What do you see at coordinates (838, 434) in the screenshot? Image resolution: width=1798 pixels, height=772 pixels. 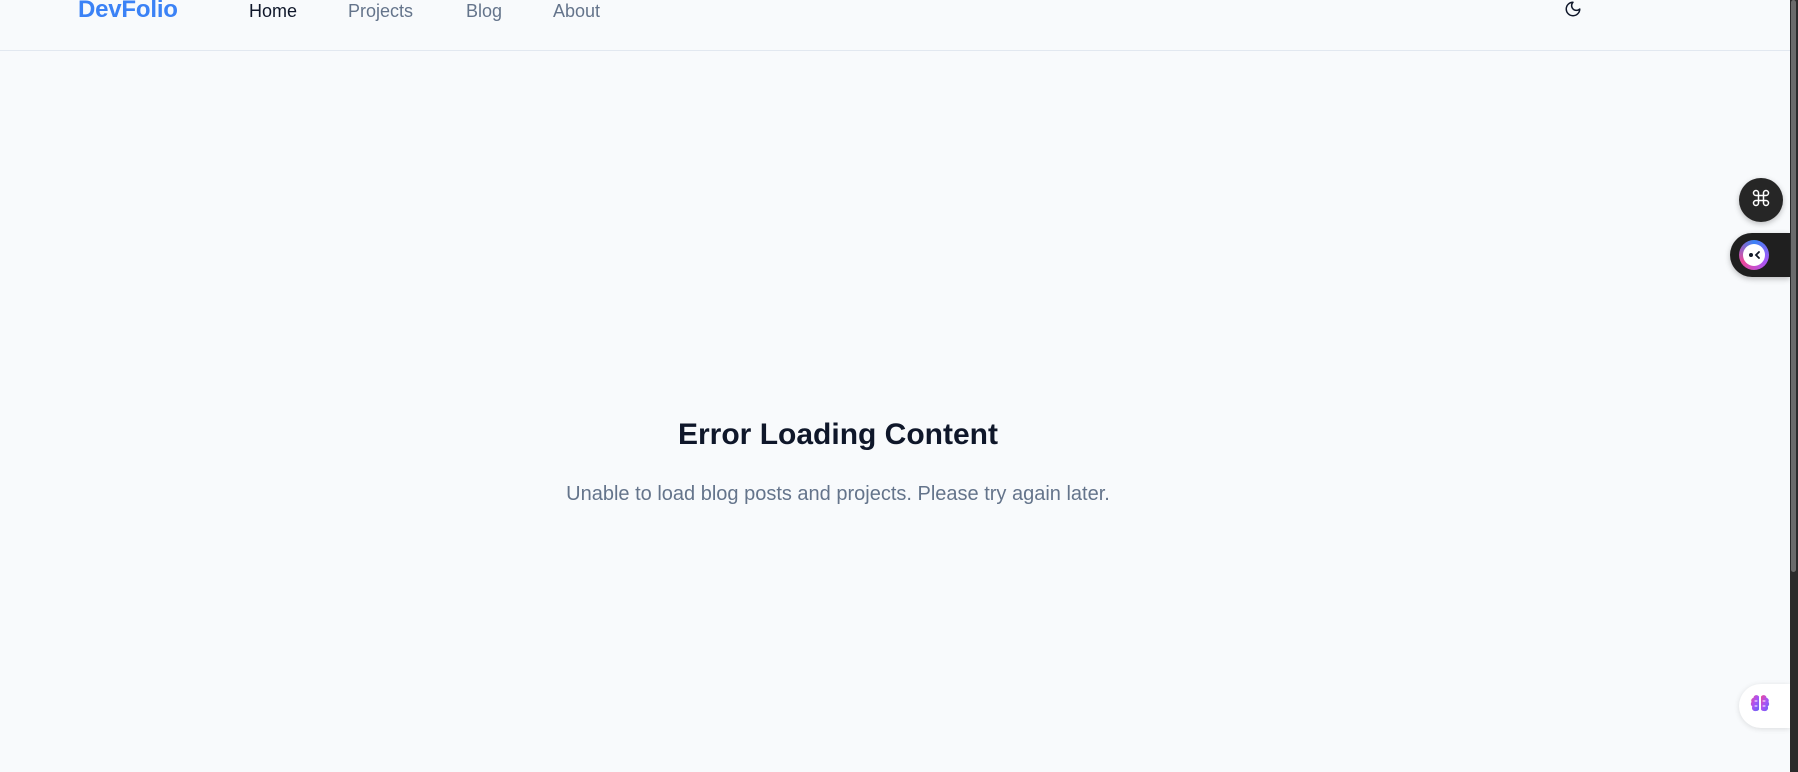 I see `error-title: Error Loading Content` at bounding box center [838, 434].